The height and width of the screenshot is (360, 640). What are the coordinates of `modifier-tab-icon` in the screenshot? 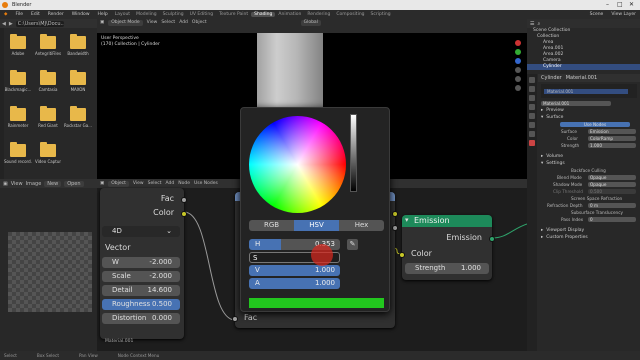 It's located at (532, 134).